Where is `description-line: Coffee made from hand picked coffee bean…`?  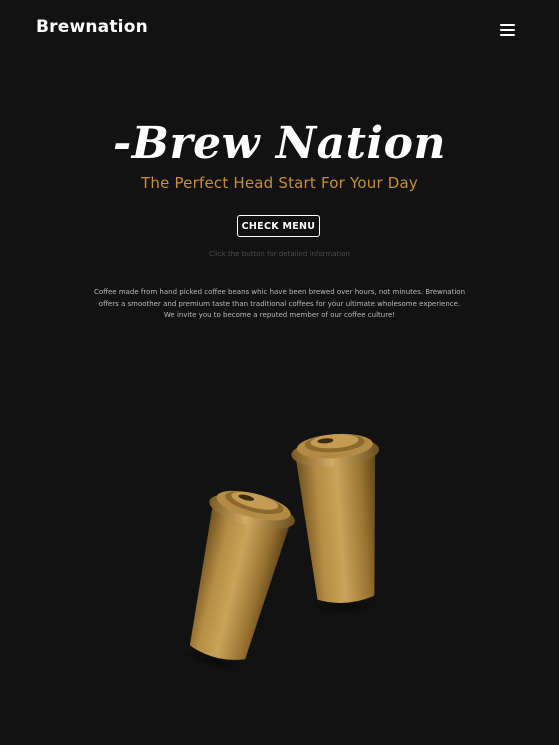
description-line: Coffee made from hand picked coffee bean… is located at coordinates (279, 292).